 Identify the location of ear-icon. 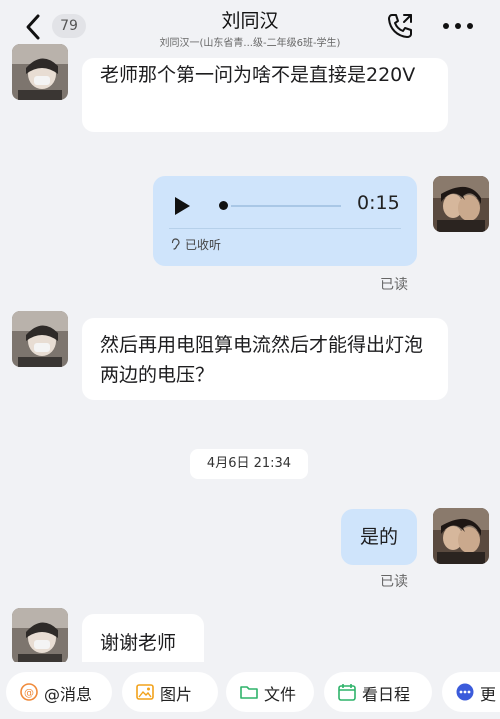
(175, 244).